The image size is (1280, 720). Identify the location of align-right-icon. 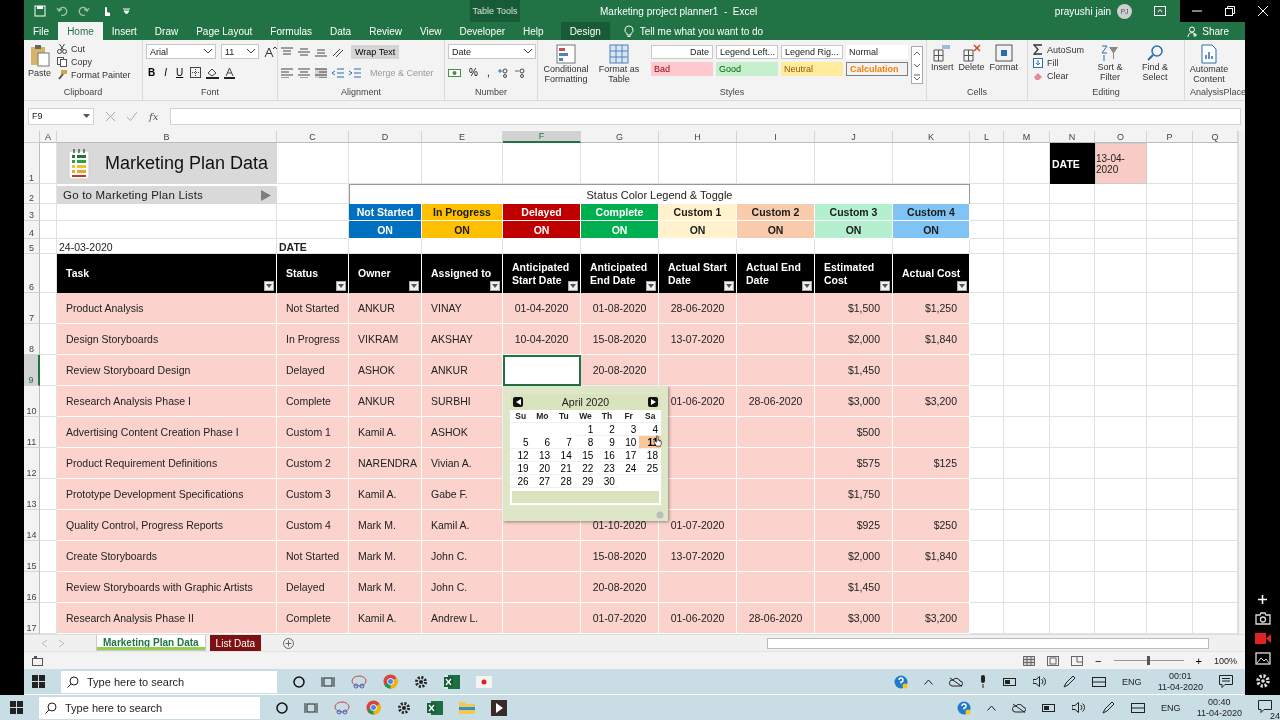
(321, 72).